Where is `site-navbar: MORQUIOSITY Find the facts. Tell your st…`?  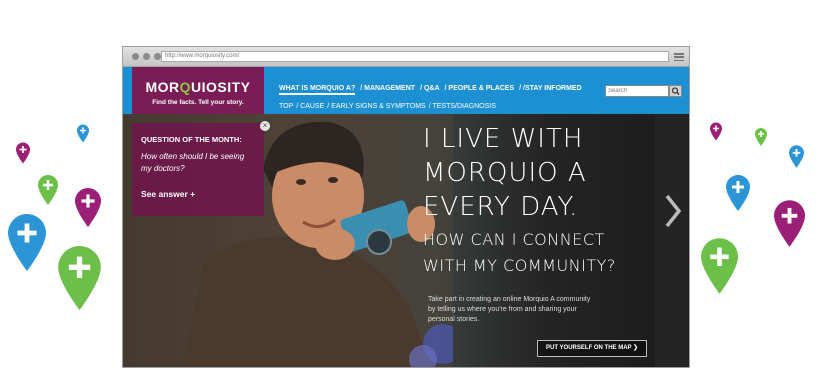
site-navbar: MORQUIOSITY Find the facts. Tell your st… is located at coordinates (406, 90).